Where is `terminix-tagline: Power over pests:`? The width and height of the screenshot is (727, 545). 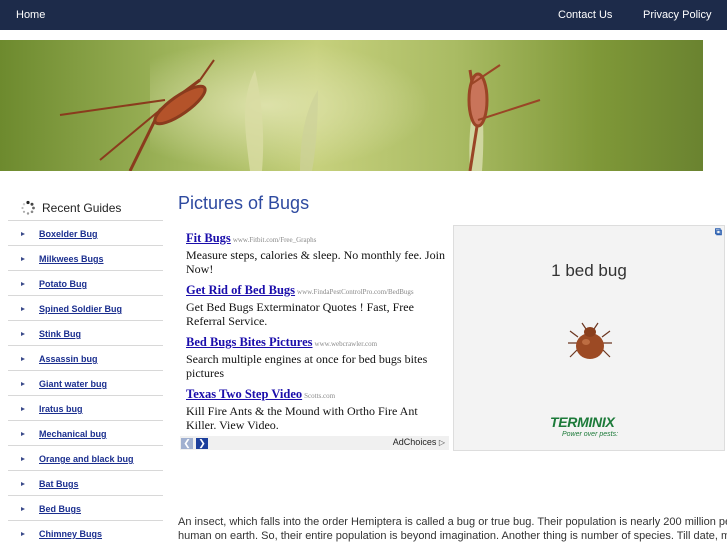
terminix-tagline: Power over pests: is located at coordinates (590, 434).